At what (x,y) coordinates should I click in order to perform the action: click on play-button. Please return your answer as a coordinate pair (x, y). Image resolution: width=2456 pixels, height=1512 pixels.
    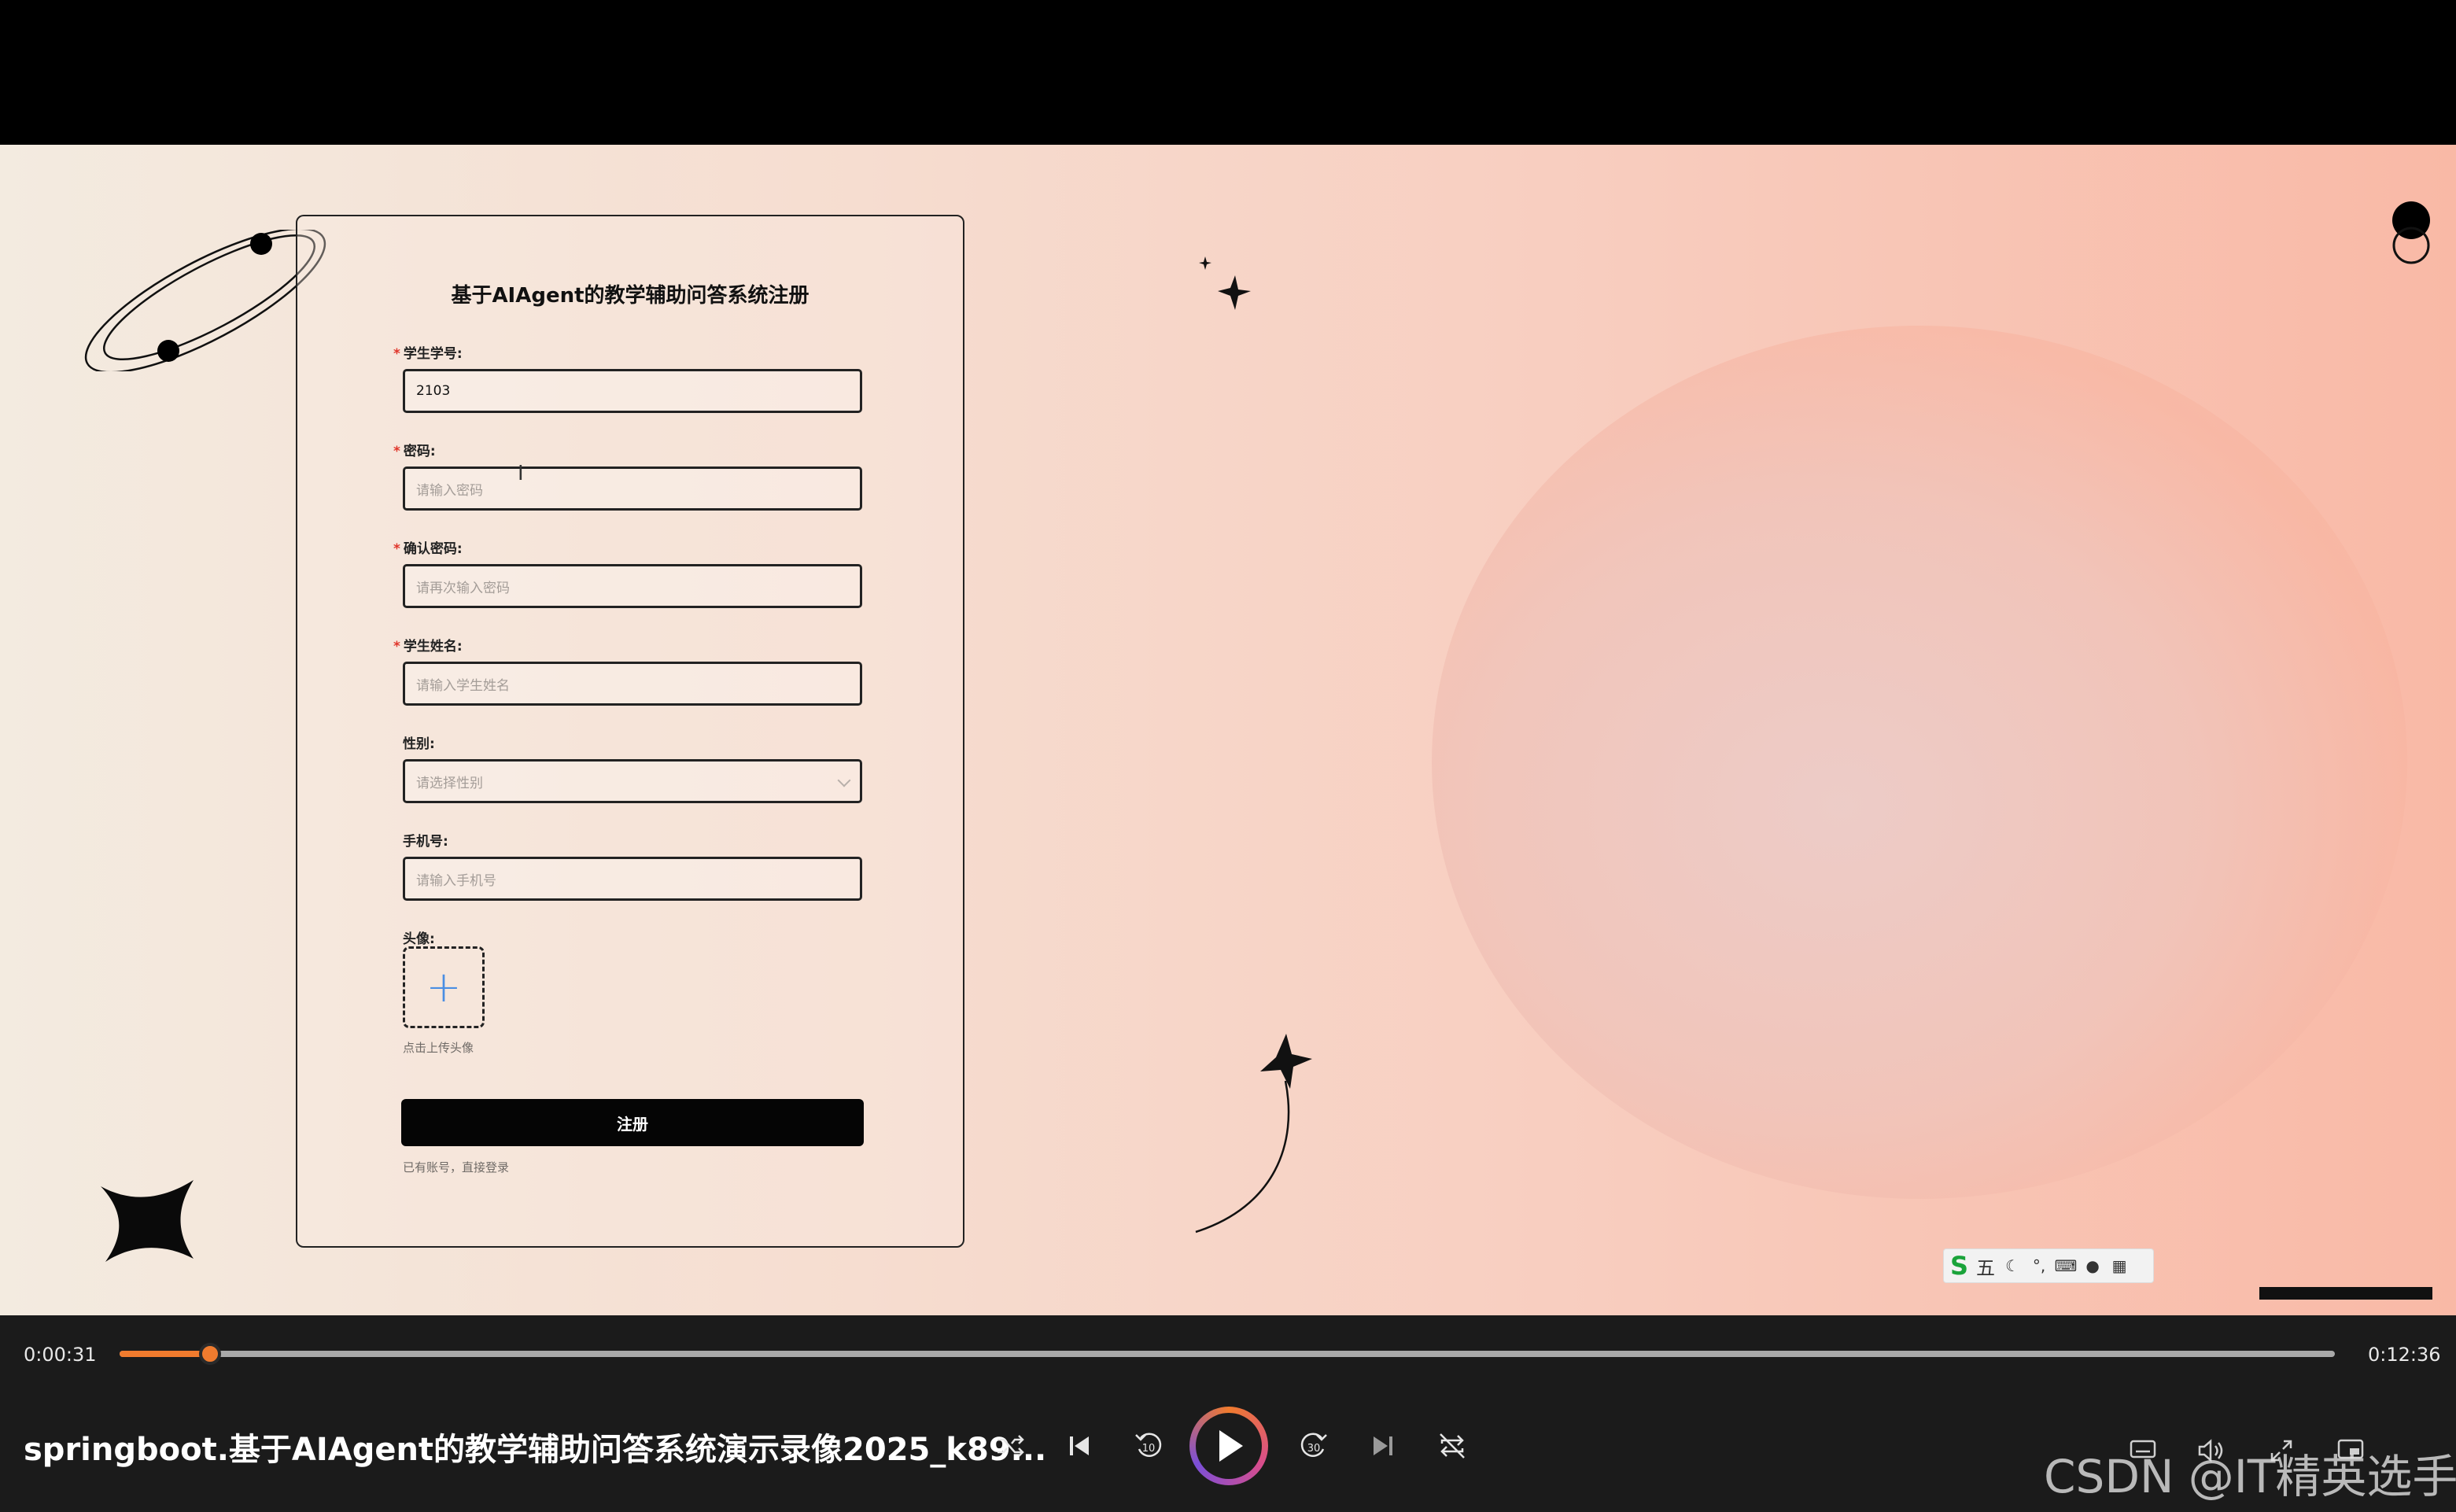
    Looking at the image, I should click on (1228, 1446).